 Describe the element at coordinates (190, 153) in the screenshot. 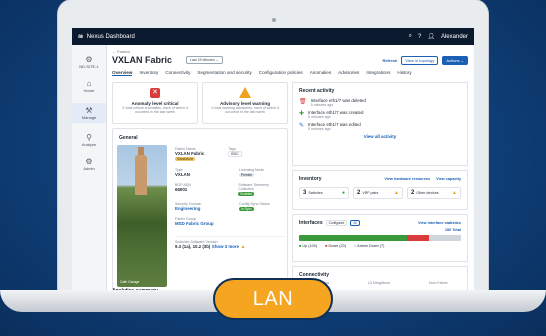

I see `fabric-name-value: VXLAN Fabric` at that location.